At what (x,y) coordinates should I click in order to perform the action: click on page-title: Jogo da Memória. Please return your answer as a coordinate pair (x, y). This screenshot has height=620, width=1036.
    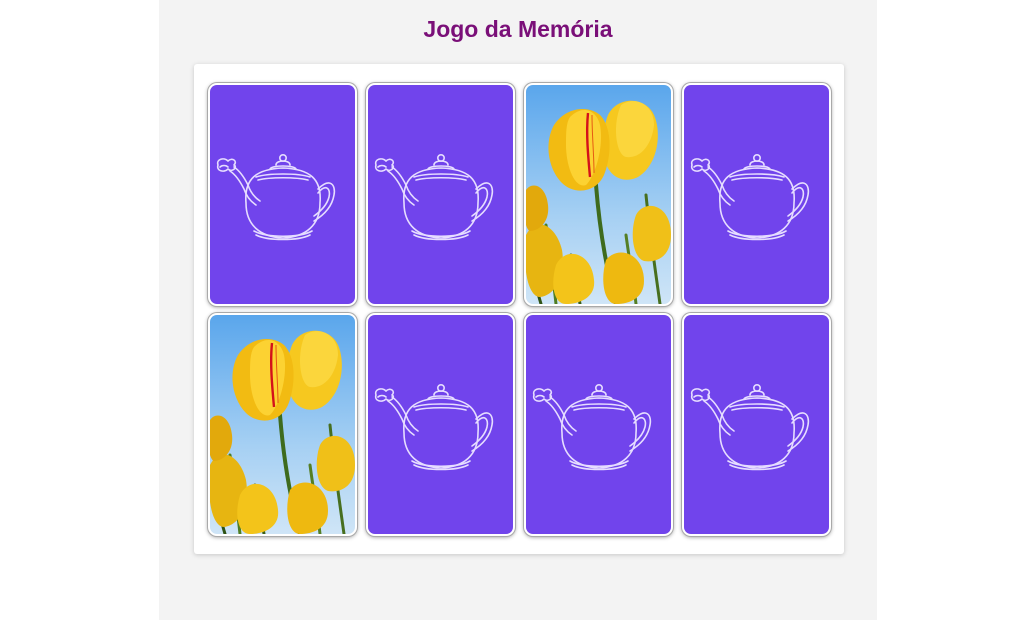
    Looking at the image, I should click on (518, 29).